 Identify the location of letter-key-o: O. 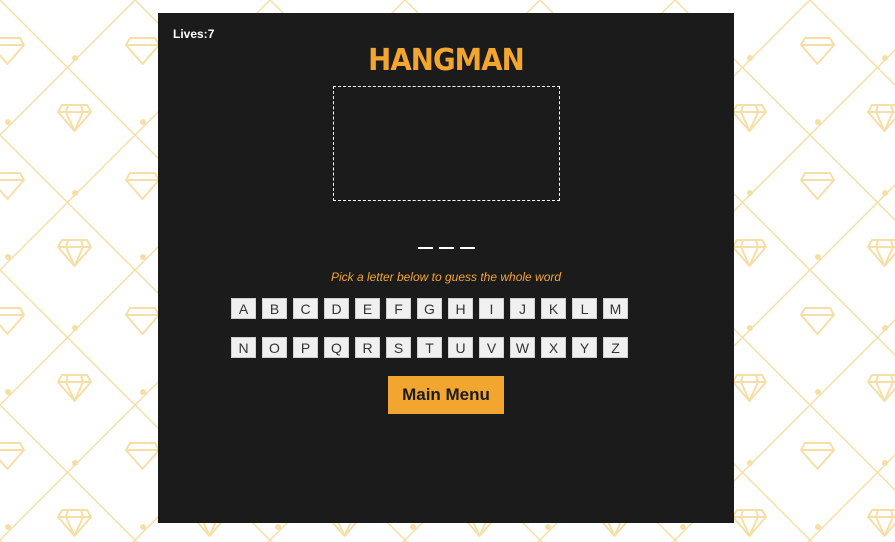
(274, 347).